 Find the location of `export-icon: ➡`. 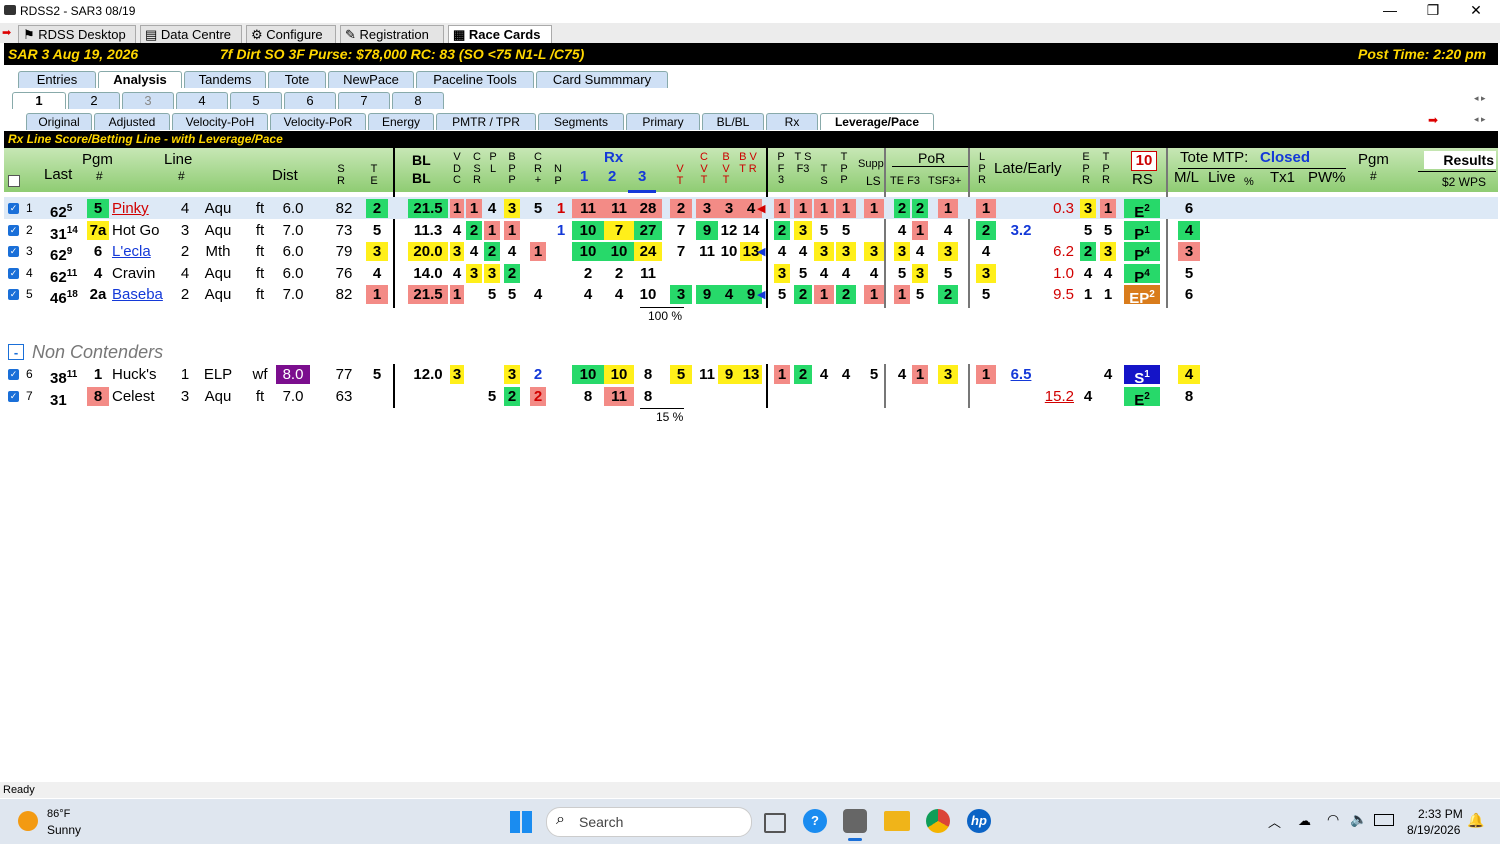

export-icon: ➡ is located at coordinates (1433, 120).